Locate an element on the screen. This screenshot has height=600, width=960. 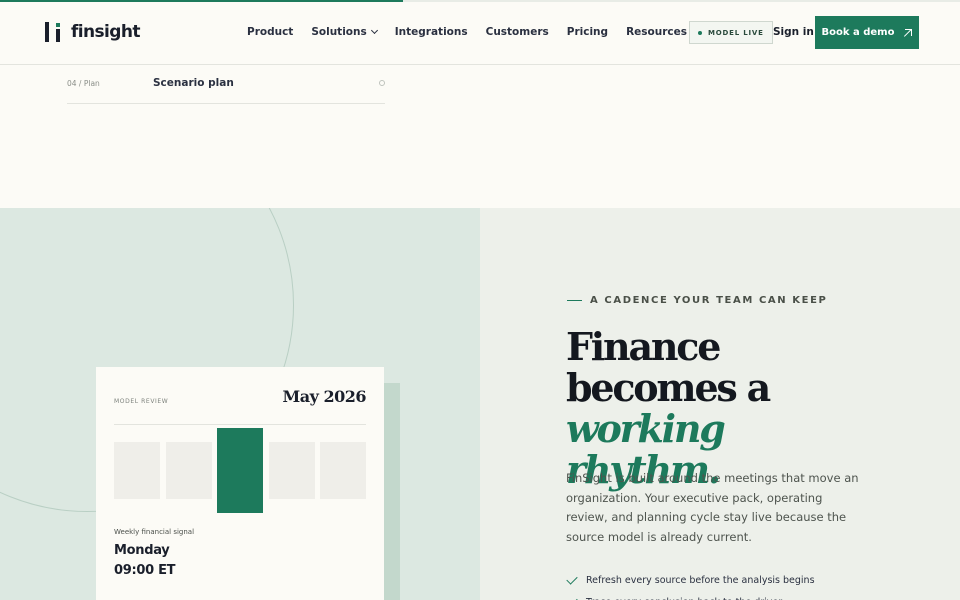
step-status-circle-icon is located at coordinates (382, 83).